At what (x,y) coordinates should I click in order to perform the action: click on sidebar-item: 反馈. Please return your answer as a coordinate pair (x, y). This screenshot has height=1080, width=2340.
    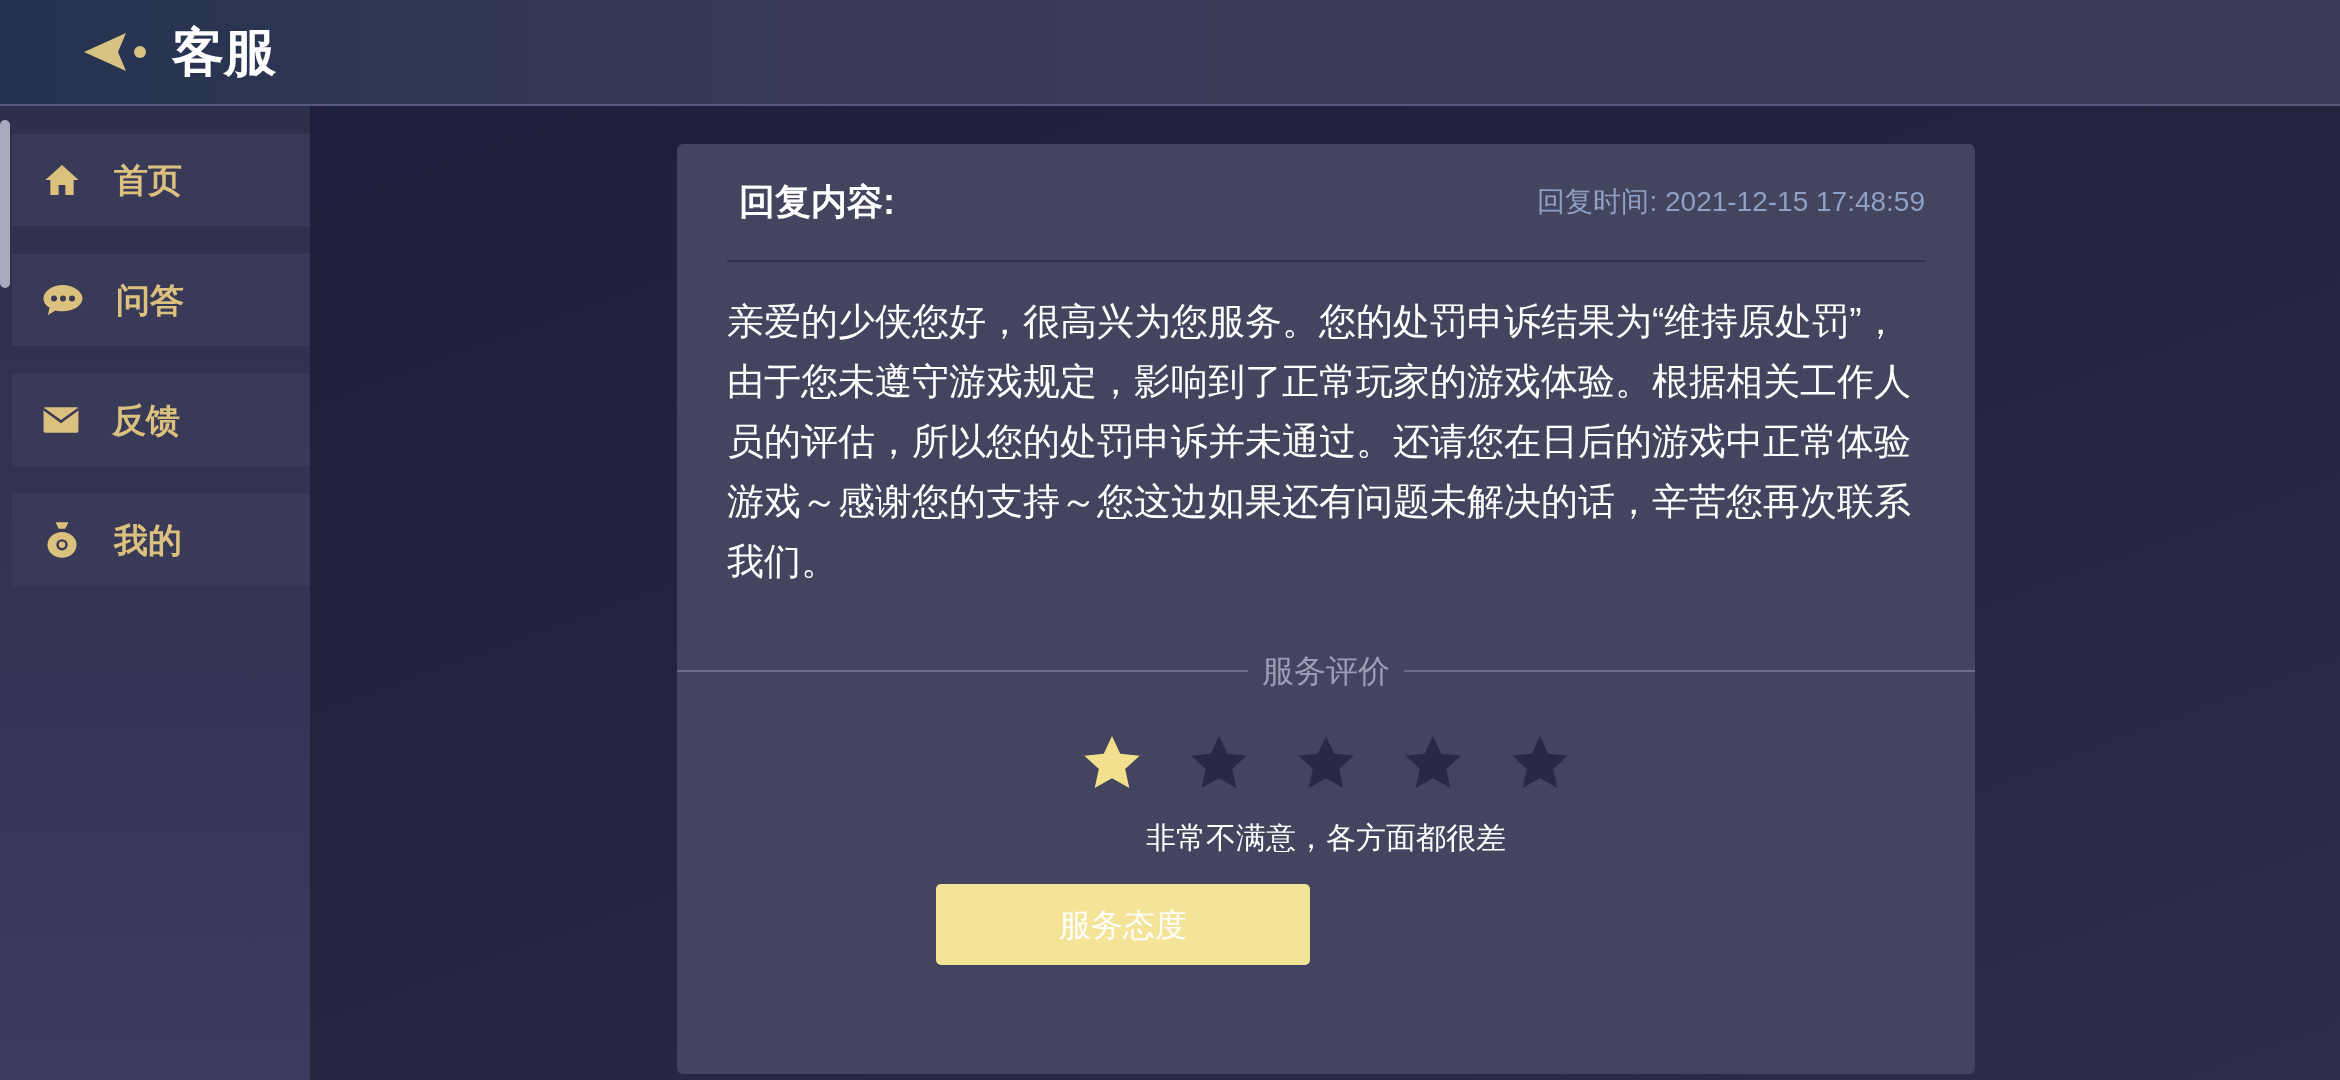
    Looking at the image, I should click on (161, 420).